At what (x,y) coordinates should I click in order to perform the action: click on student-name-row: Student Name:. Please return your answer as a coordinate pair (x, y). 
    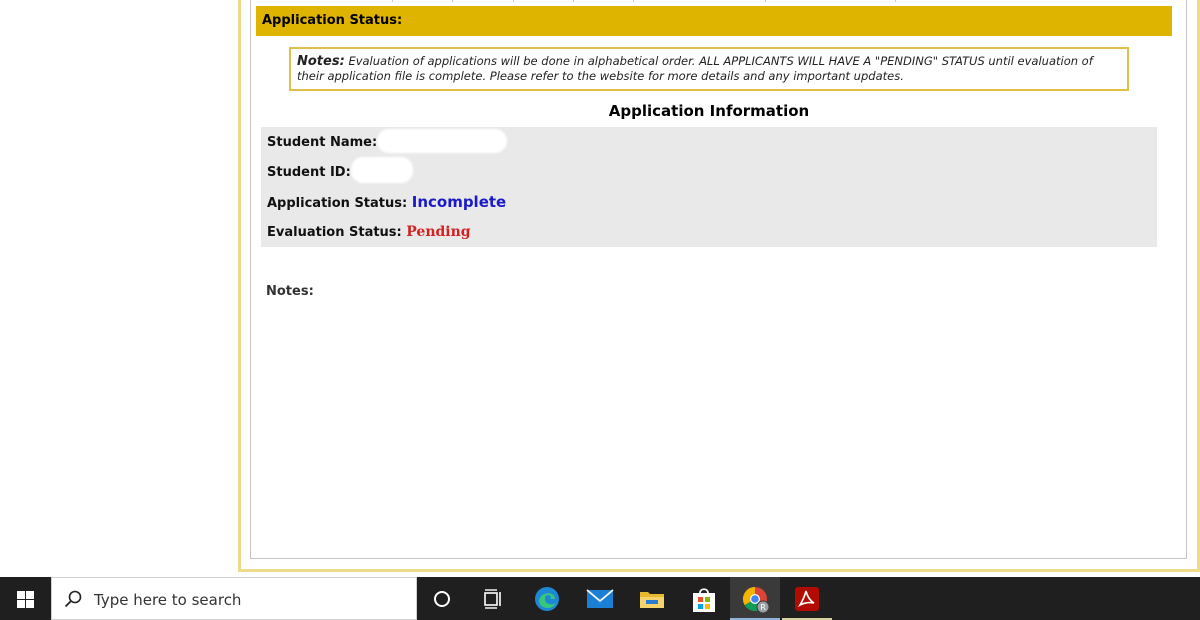
    Looking at the image, I should click on (322, 142).